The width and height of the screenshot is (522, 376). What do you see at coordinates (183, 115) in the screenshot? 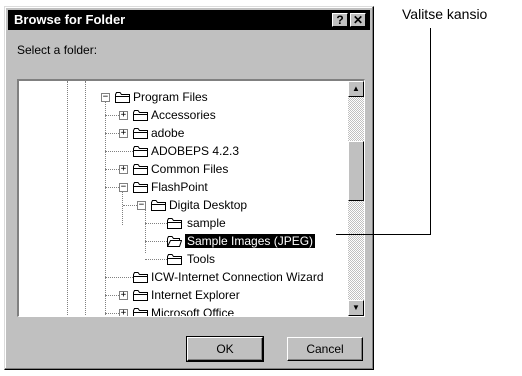
I see `tree-node-label: Accessories` at bounding box center [183, 115].